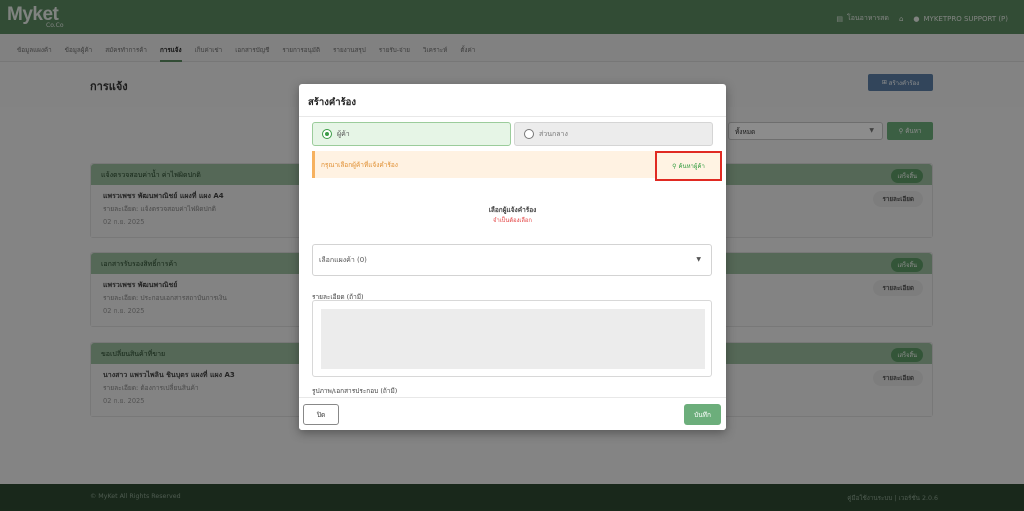 The image size is (1024, 511). What do you see at coordinates (359, 165) in the screenshot?
I see `warning-text: กรุณาเลือกผู้ค้าที่แจ้งคำร้อง` at bounding box center [359, 165].